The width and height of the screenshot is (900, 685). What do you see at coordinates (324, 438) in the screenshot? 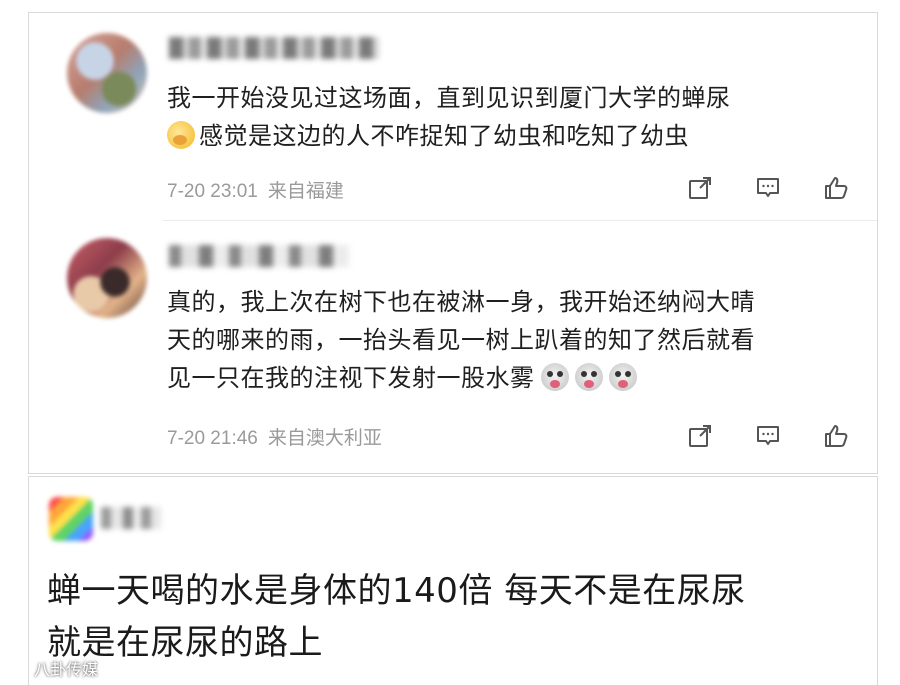
I see `comment-source: 来自澳大利亚` at bounding box center [324, 438].